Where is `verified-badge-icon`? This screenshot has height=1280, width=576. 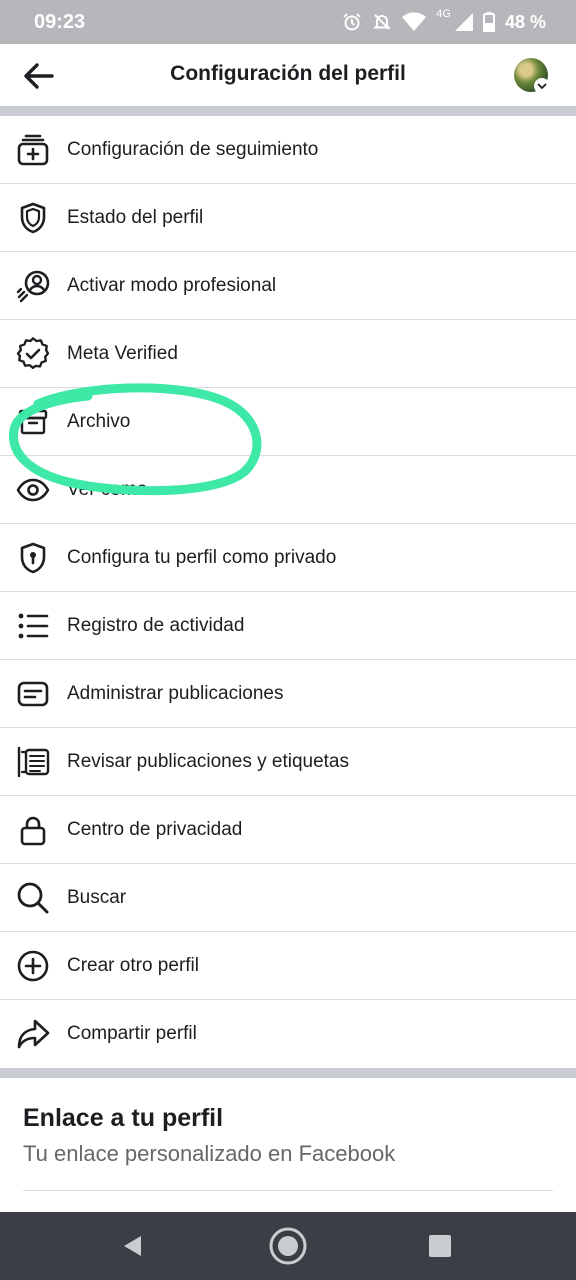
verified-badge-icon is located at coordinates (33, 354).